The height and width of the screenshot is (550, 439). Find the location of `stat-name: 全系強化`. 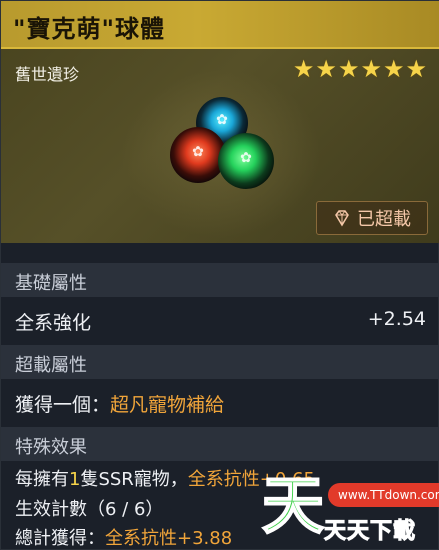

stat-name: 全系強化 is located at coordinates (53, 323).